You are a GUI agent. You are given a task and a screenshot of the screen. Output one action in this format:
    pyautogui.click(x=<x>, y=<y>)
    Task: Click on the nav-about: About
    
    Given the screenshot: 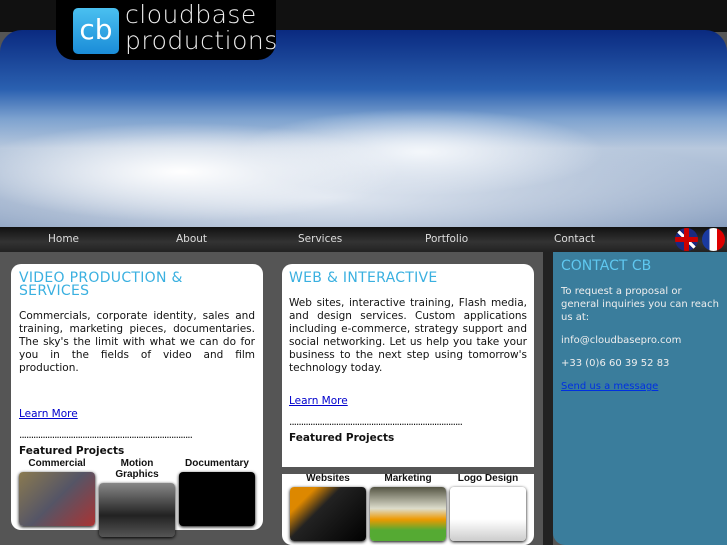 What is the action you would take?
    pyautogui.click(x=191, y=239)
    